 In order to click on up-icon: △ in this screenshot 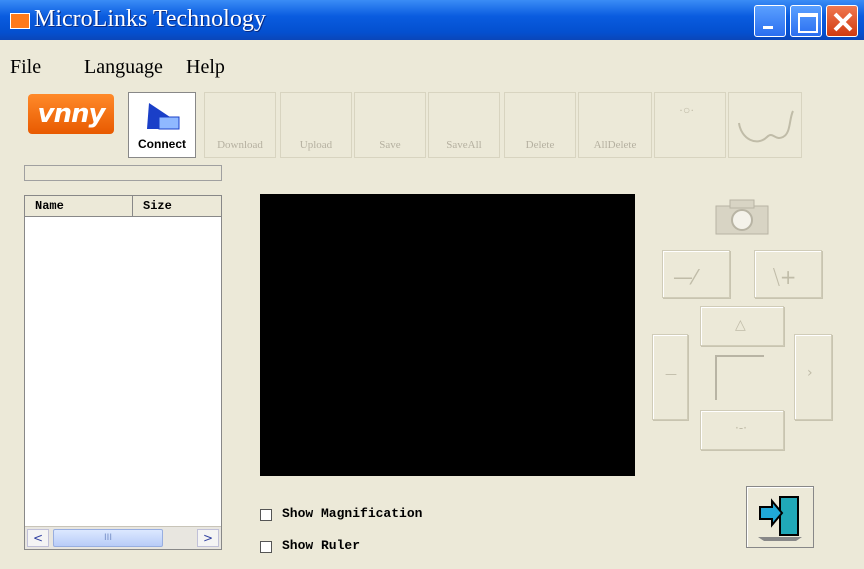, I will do `click(740, 325)`.